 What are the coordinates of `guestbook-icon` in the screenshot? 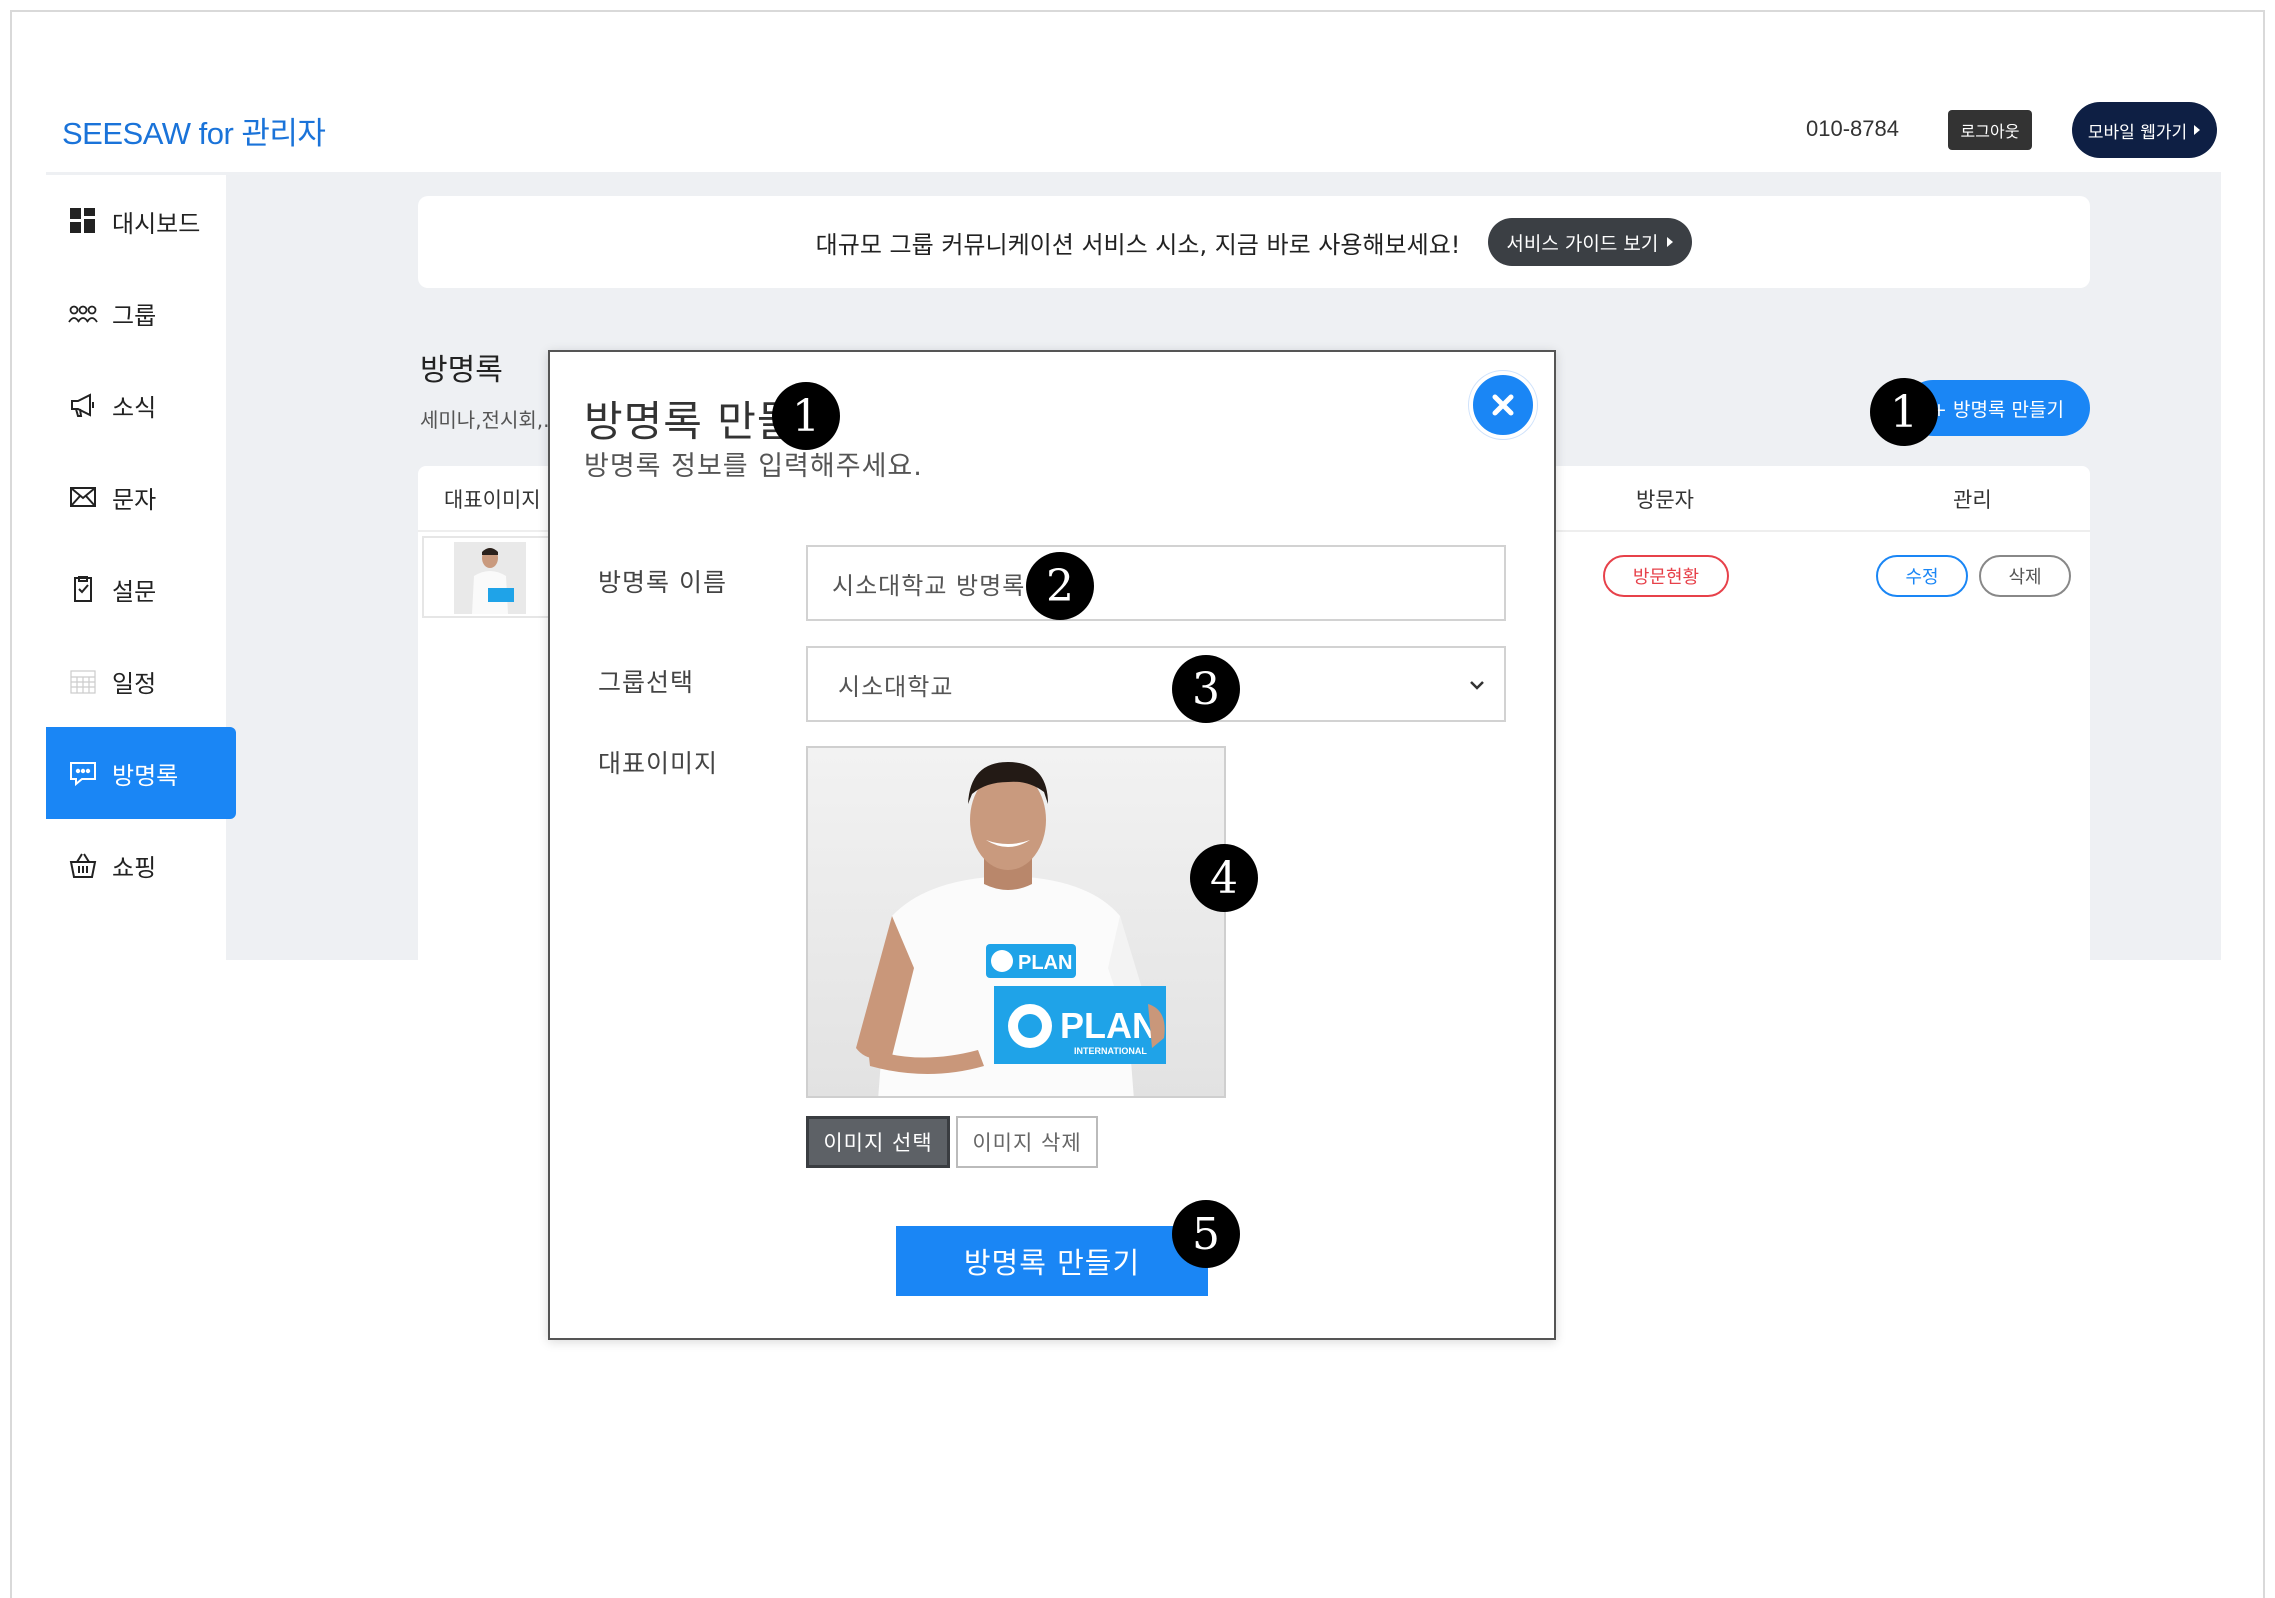 It's located at (83, 774).